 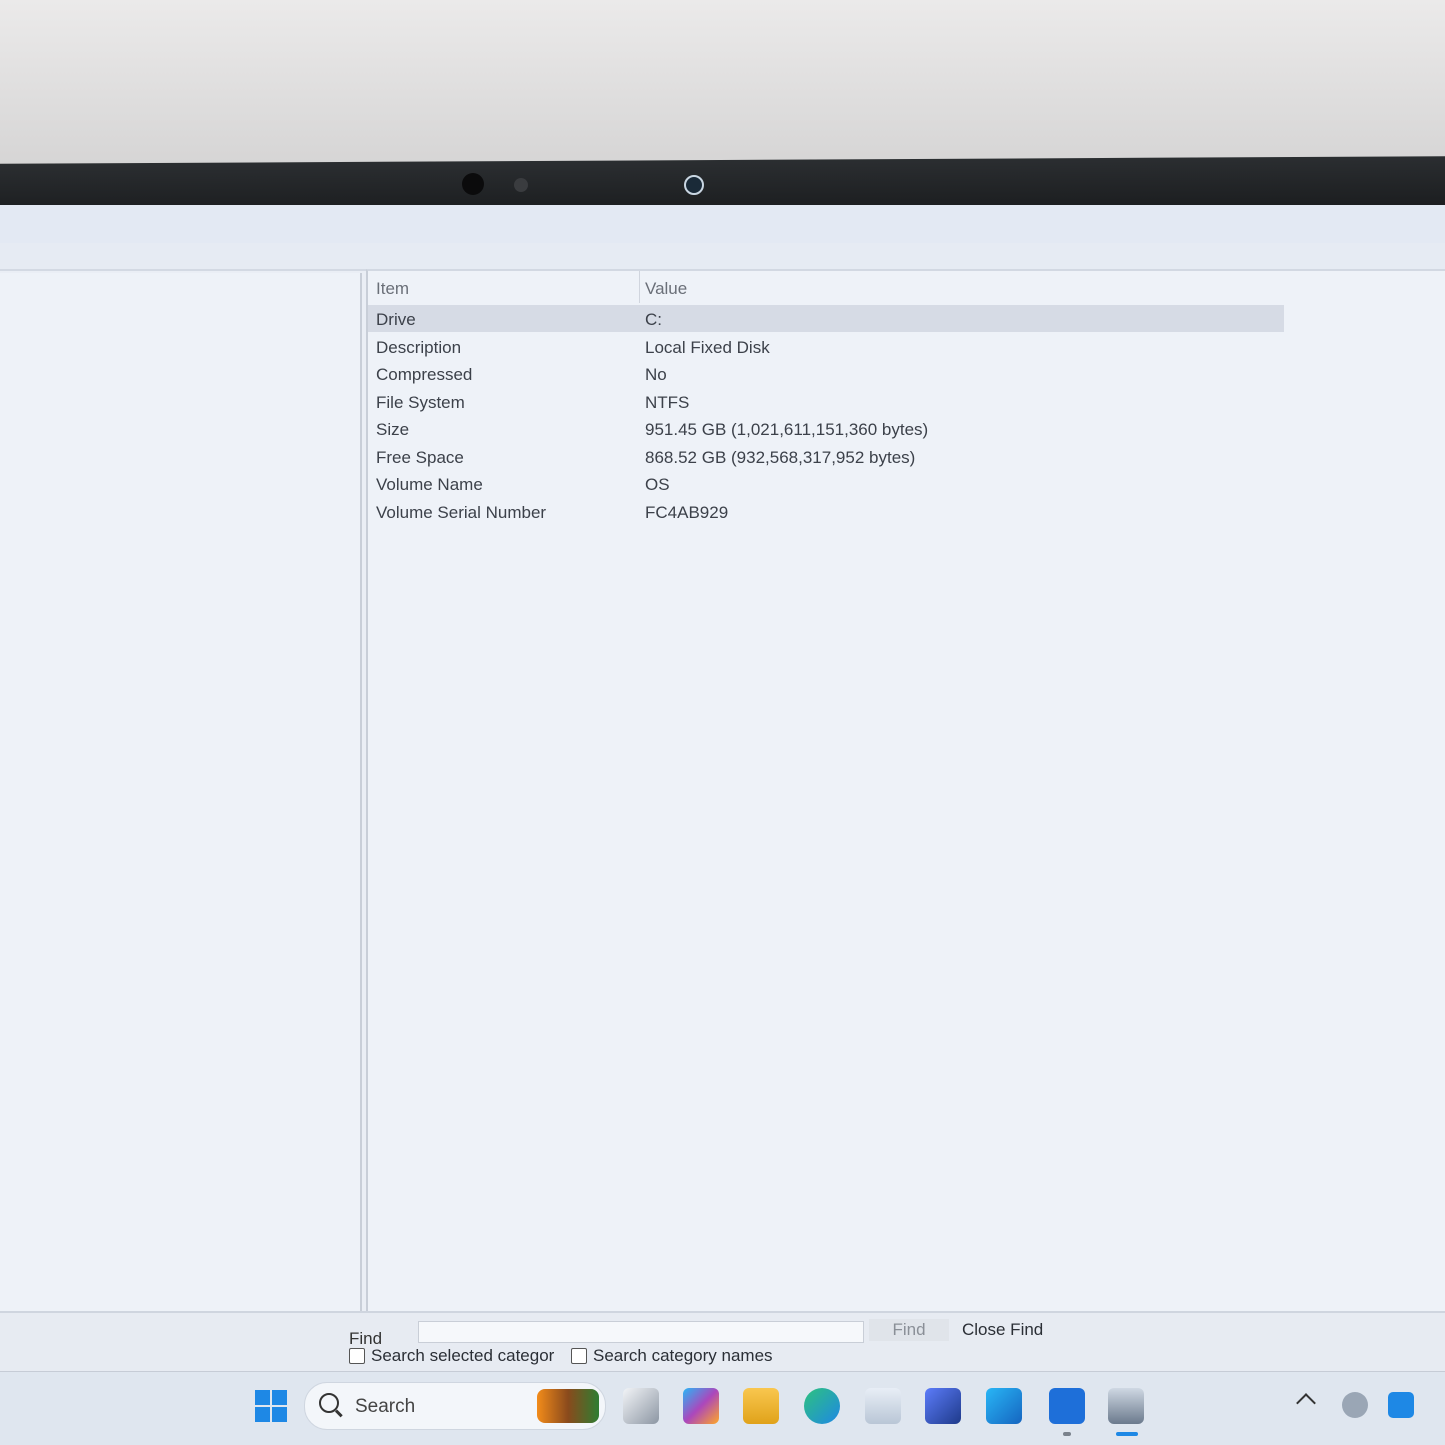 What do you see at coordinates (701, 1406) in the screenshot?
I see `m365-copilot-icon` at bounding box center [701, 1406].